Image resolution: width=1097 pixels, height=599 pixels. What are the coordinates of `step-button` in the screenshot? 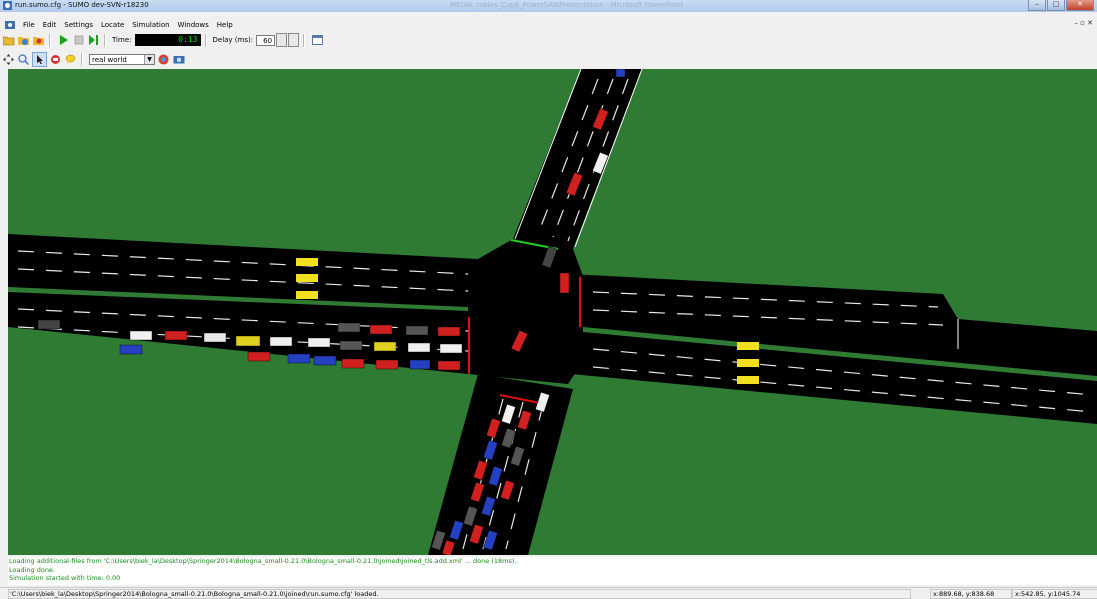 It's located at (93, 40).